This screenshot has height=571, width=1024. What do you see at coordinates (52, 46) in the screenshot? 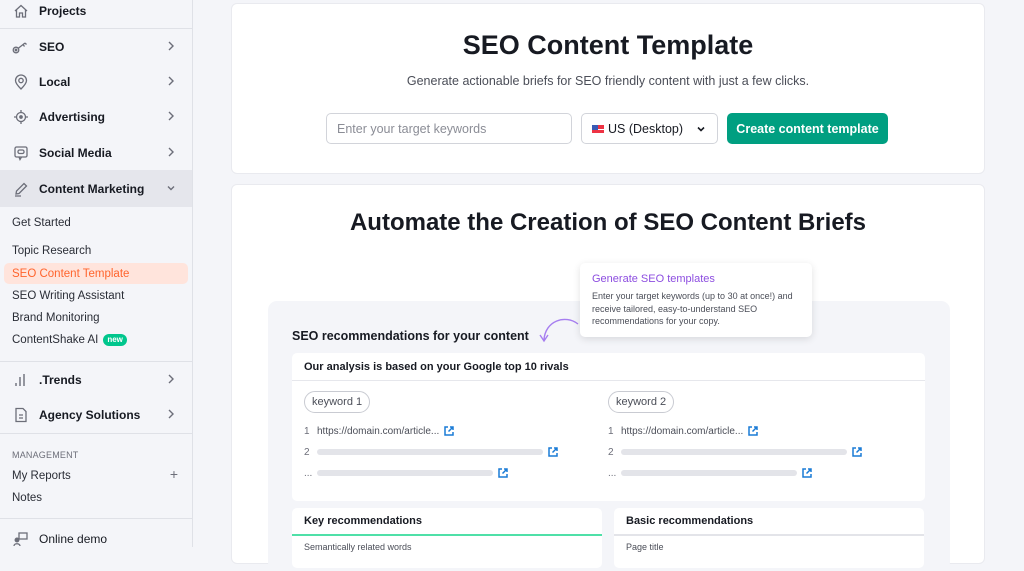
I see `sidebar-item-label: SEO` at bounding box center [52, 46].